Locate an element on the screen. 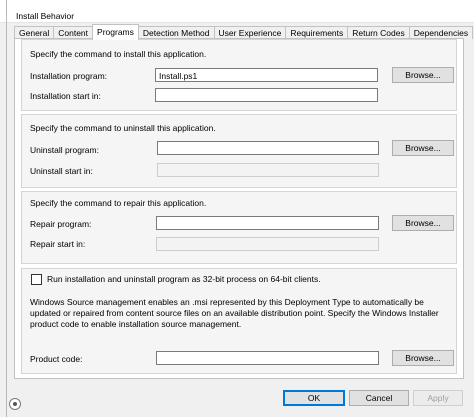 This screenshot has height=417, width=474. uninstall-start-in-field is located at coordinates (268, 170).